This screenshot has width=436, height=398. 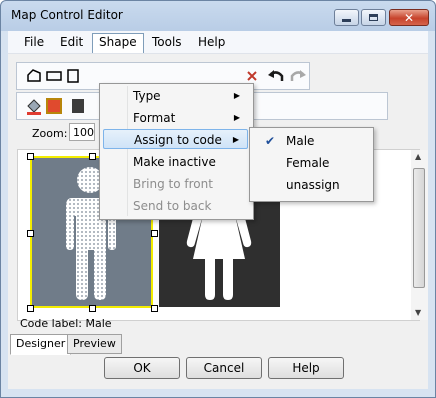 I want to click on menu-item-send-to-back: Send to back, so click(x=175, y=206).